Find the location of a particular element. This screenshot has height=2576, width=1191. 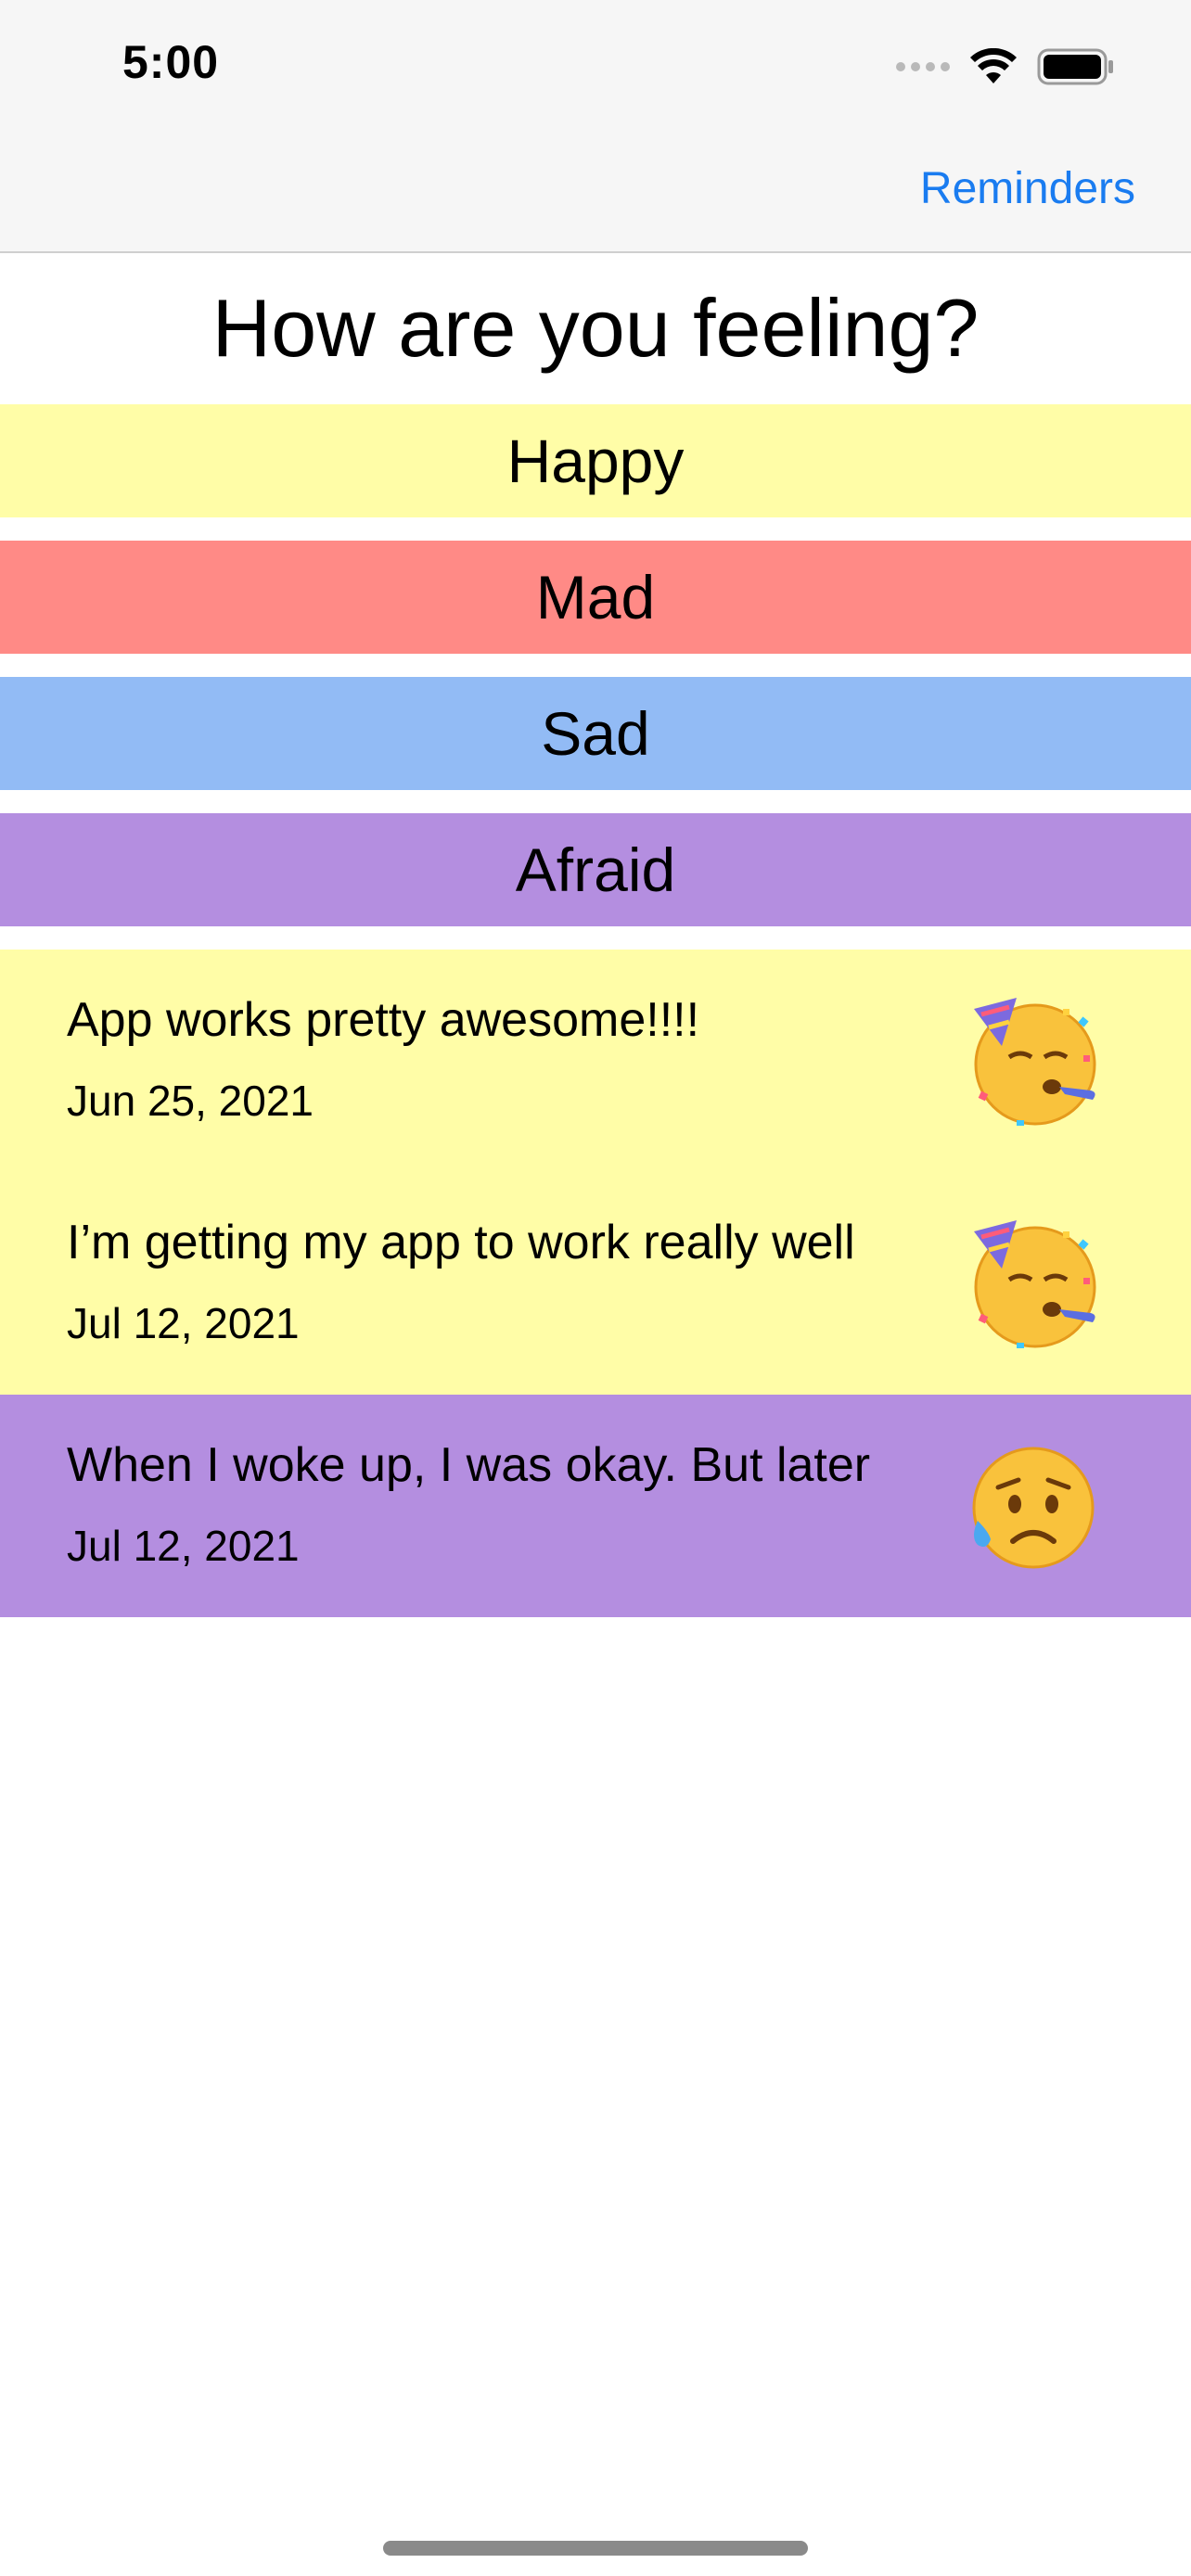

mood-button-afraid: Afraid is located at coordinates (595, 870).